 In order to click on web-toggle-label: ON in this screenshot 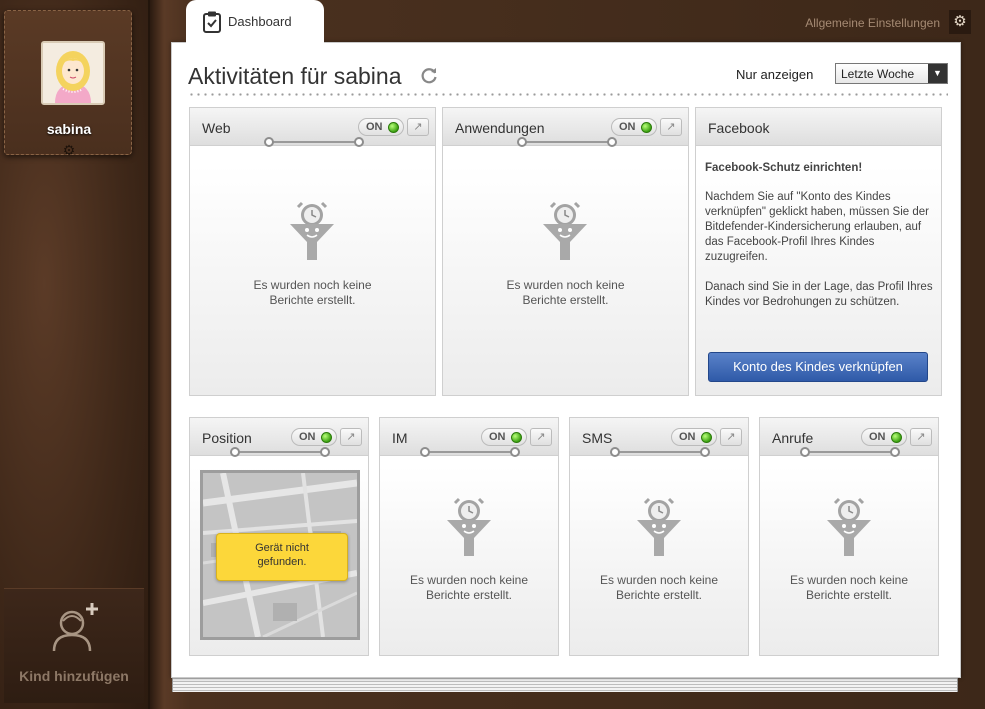, I will do `click(374, 127)`.